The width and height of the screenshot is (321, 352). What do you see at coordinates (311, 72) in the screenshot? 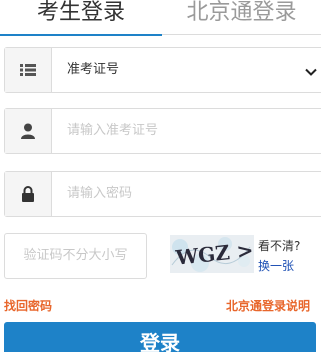
I see `chevron-down-icon` at bounding box center [311, 72].